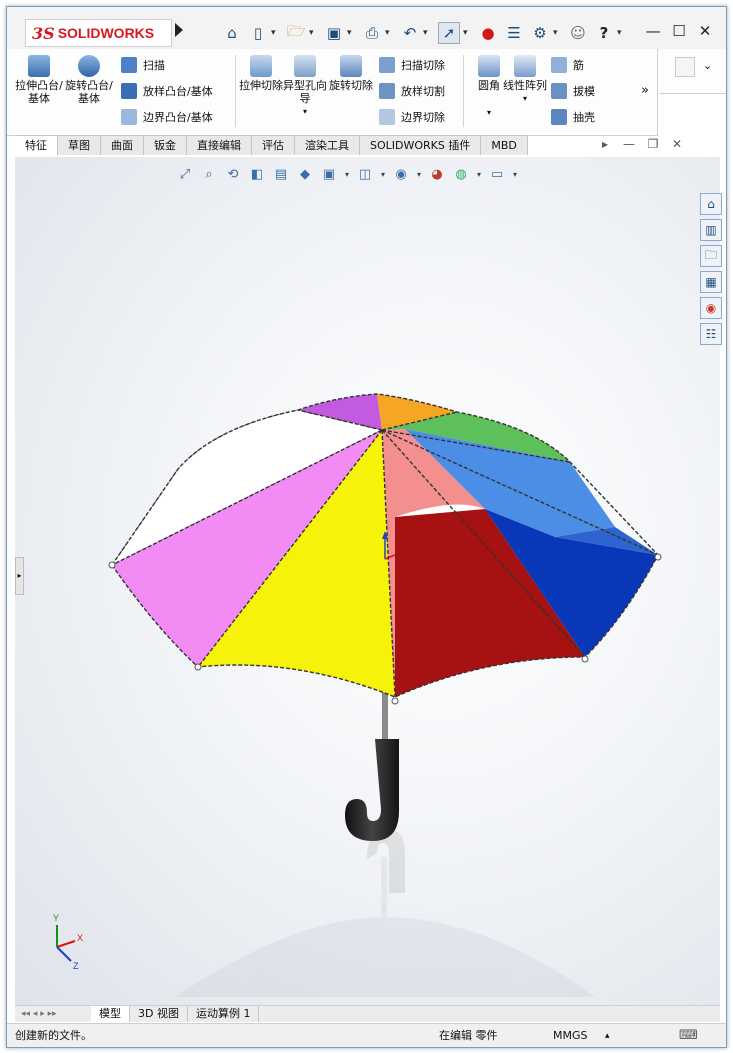 This screenshot has width=733, height=1053. What do you see at coordinates (106, 33) in the screenshot?
I see `brand-name: SOLIDWORKS` at bounding box center [106, 33].